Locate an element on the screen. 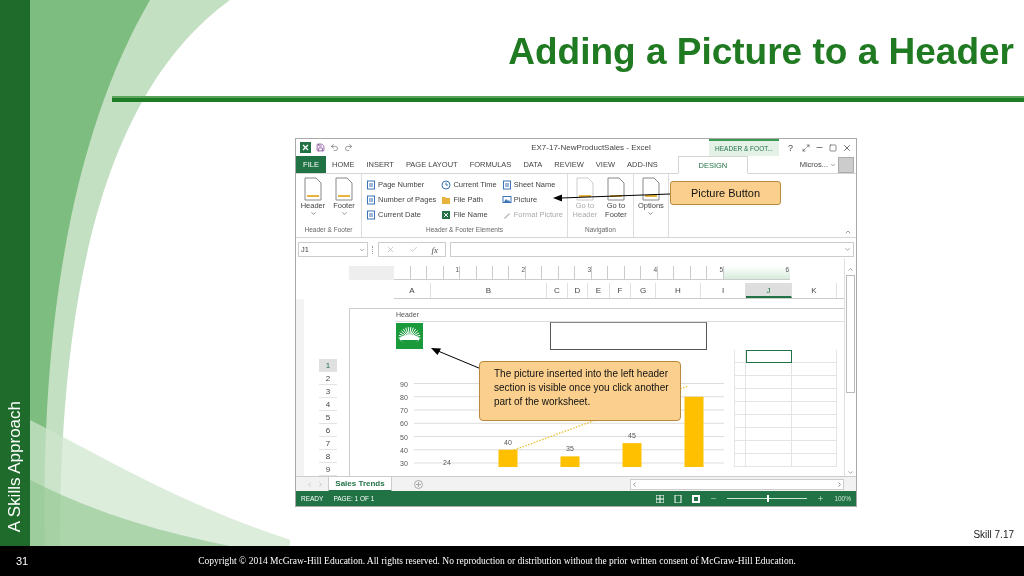  sheet-tab: Sales Trends is located at coordinates (360, 484).